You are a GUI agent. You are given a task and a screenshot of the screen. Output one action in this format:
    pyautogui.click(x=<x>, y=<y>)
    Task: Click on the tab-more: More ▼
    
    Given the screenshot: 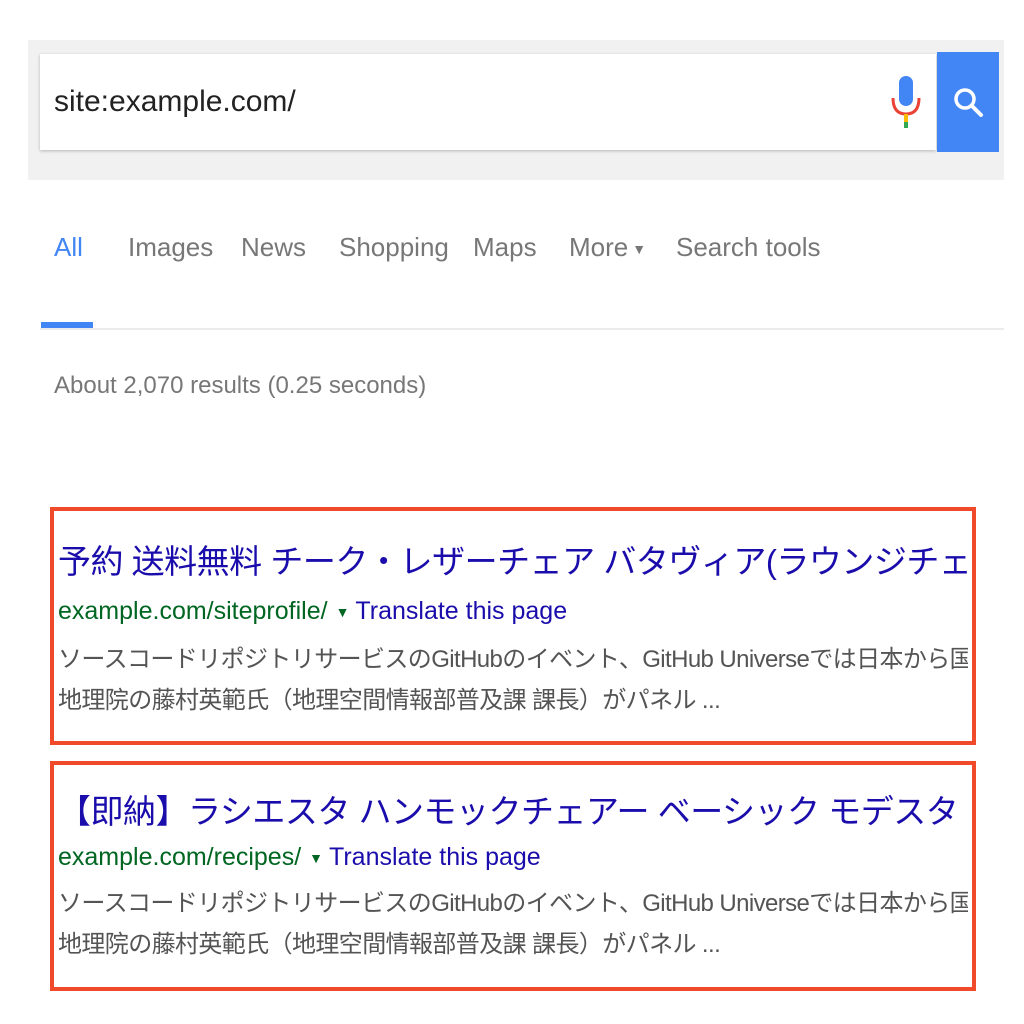 What is the action you would take?
    pyautogui.click(x=607, y=247)
    